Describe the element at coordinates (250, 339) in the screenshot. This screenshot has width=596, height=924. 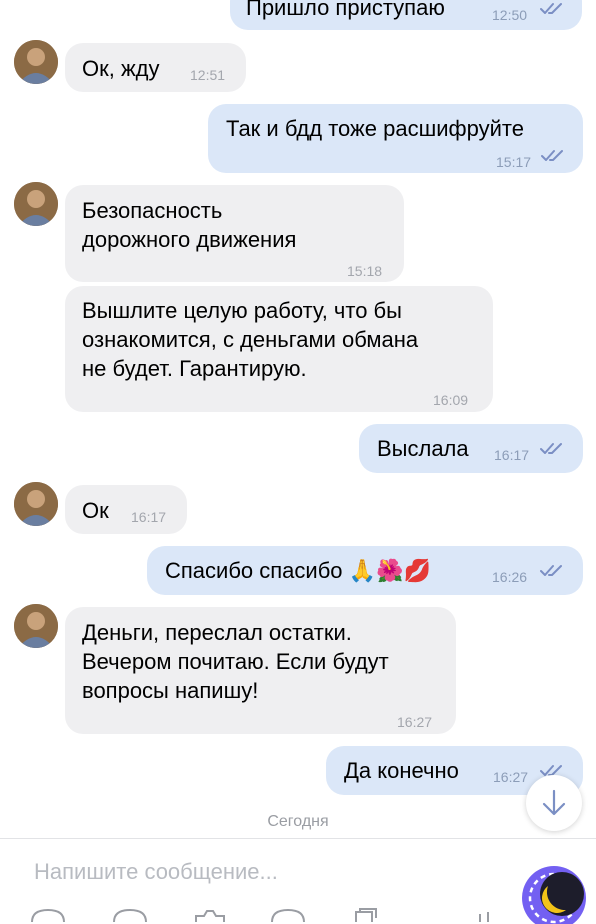
I see `message-text-line: ознакомится, с деньгами обмана` at that location.